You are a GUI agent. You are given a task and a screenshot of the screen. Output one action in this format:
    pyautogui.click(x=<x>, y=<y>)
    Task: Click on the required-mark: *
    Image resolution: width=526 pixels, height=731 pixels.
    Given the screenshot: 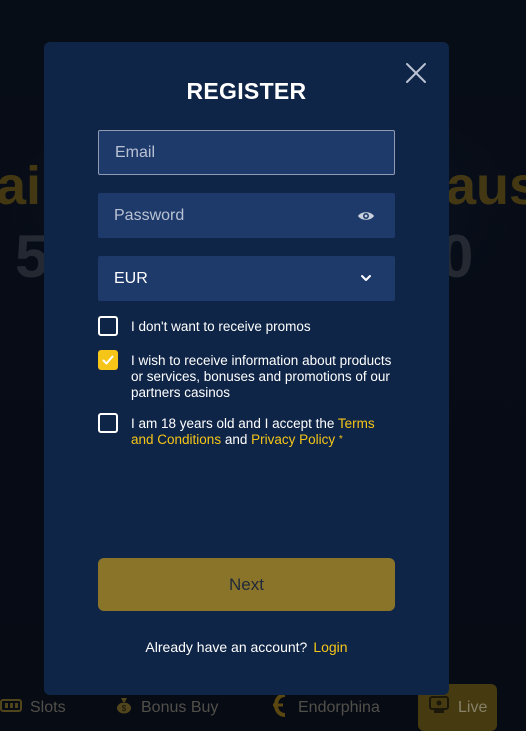 What is the action you would take?
    pyautogui.click(x=340, y=439)
    